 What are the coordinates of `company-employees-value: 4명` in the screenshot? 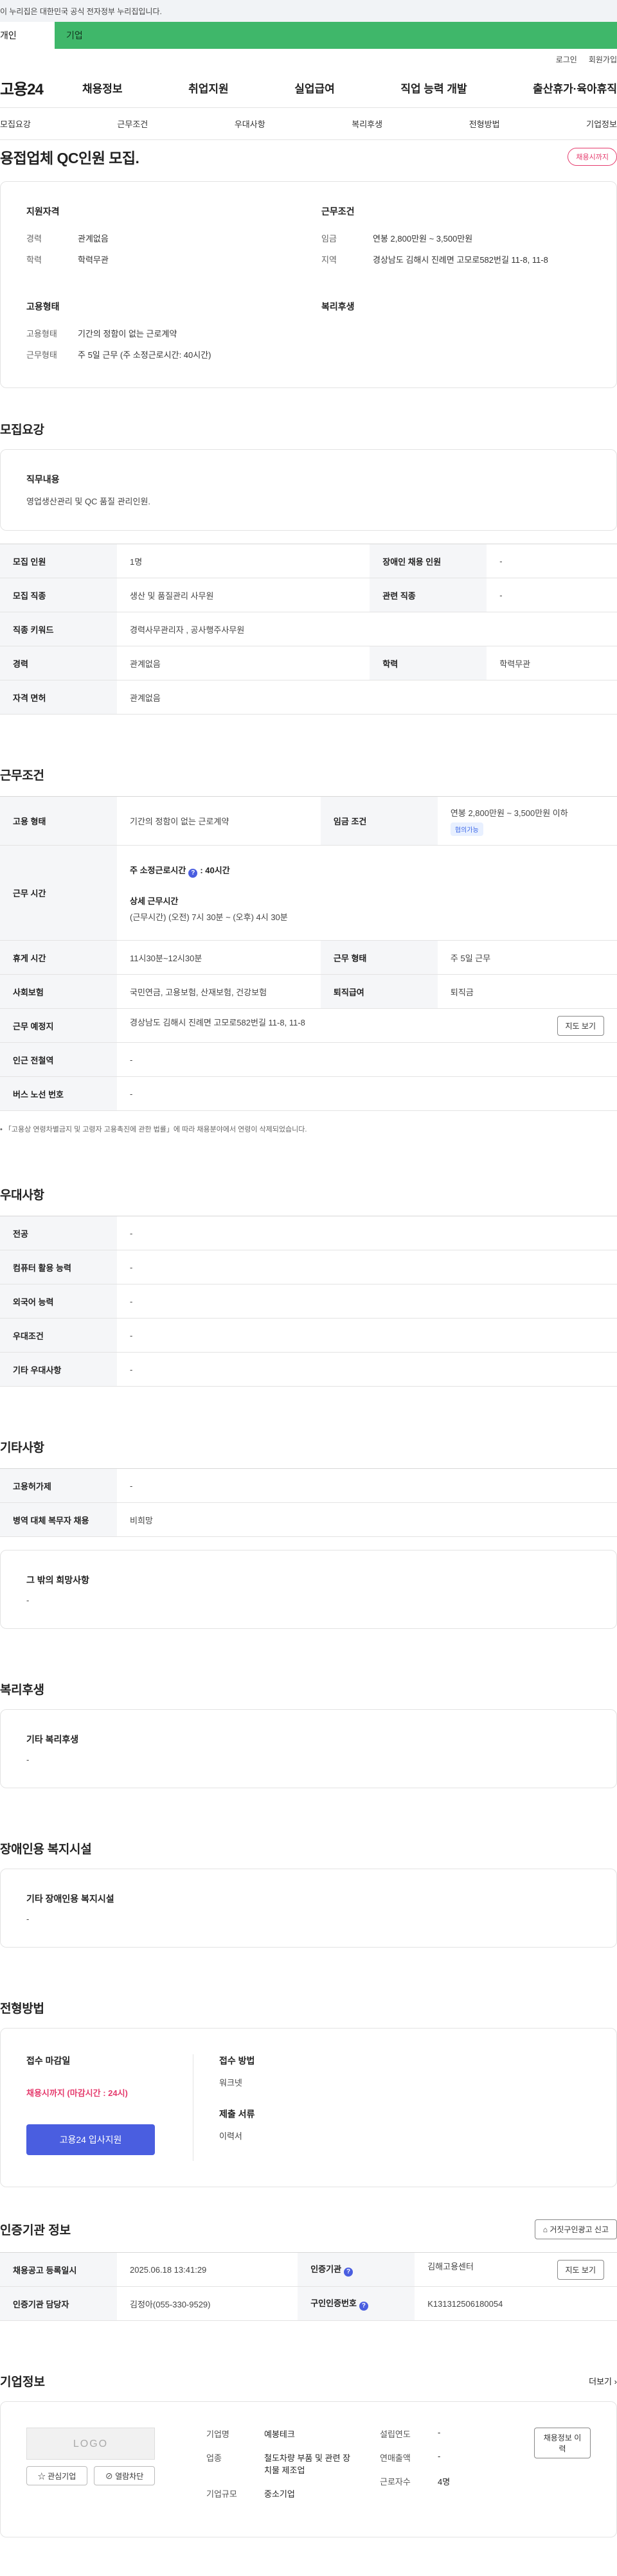 It's located at (444, 2482).